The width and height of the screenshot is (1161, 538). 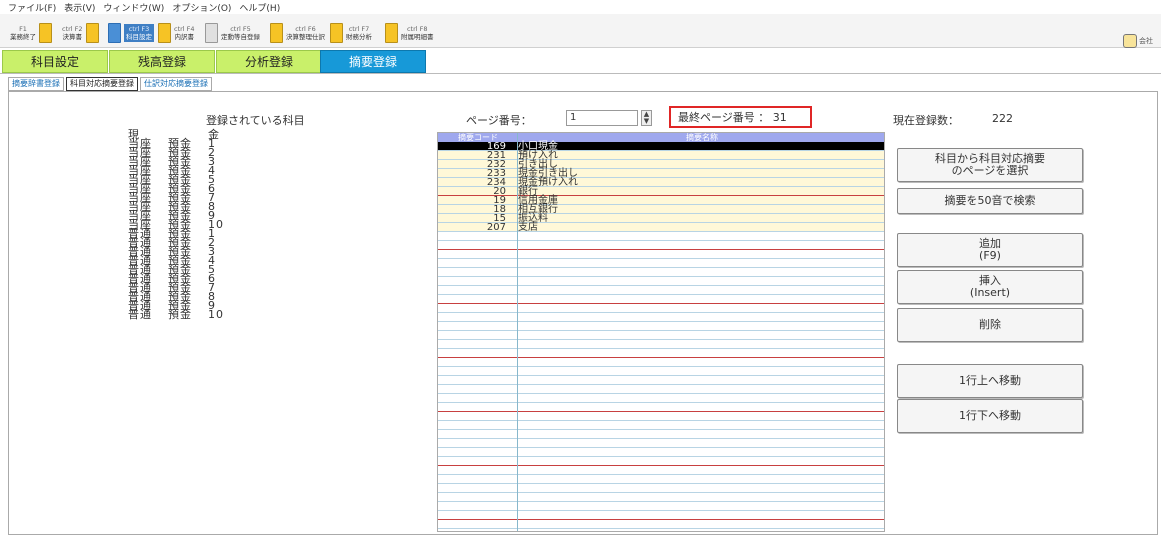 What do you see at coordinates (45, 33) in the screenshot?
I see `exit-icon` at bounding box center [45, 33].